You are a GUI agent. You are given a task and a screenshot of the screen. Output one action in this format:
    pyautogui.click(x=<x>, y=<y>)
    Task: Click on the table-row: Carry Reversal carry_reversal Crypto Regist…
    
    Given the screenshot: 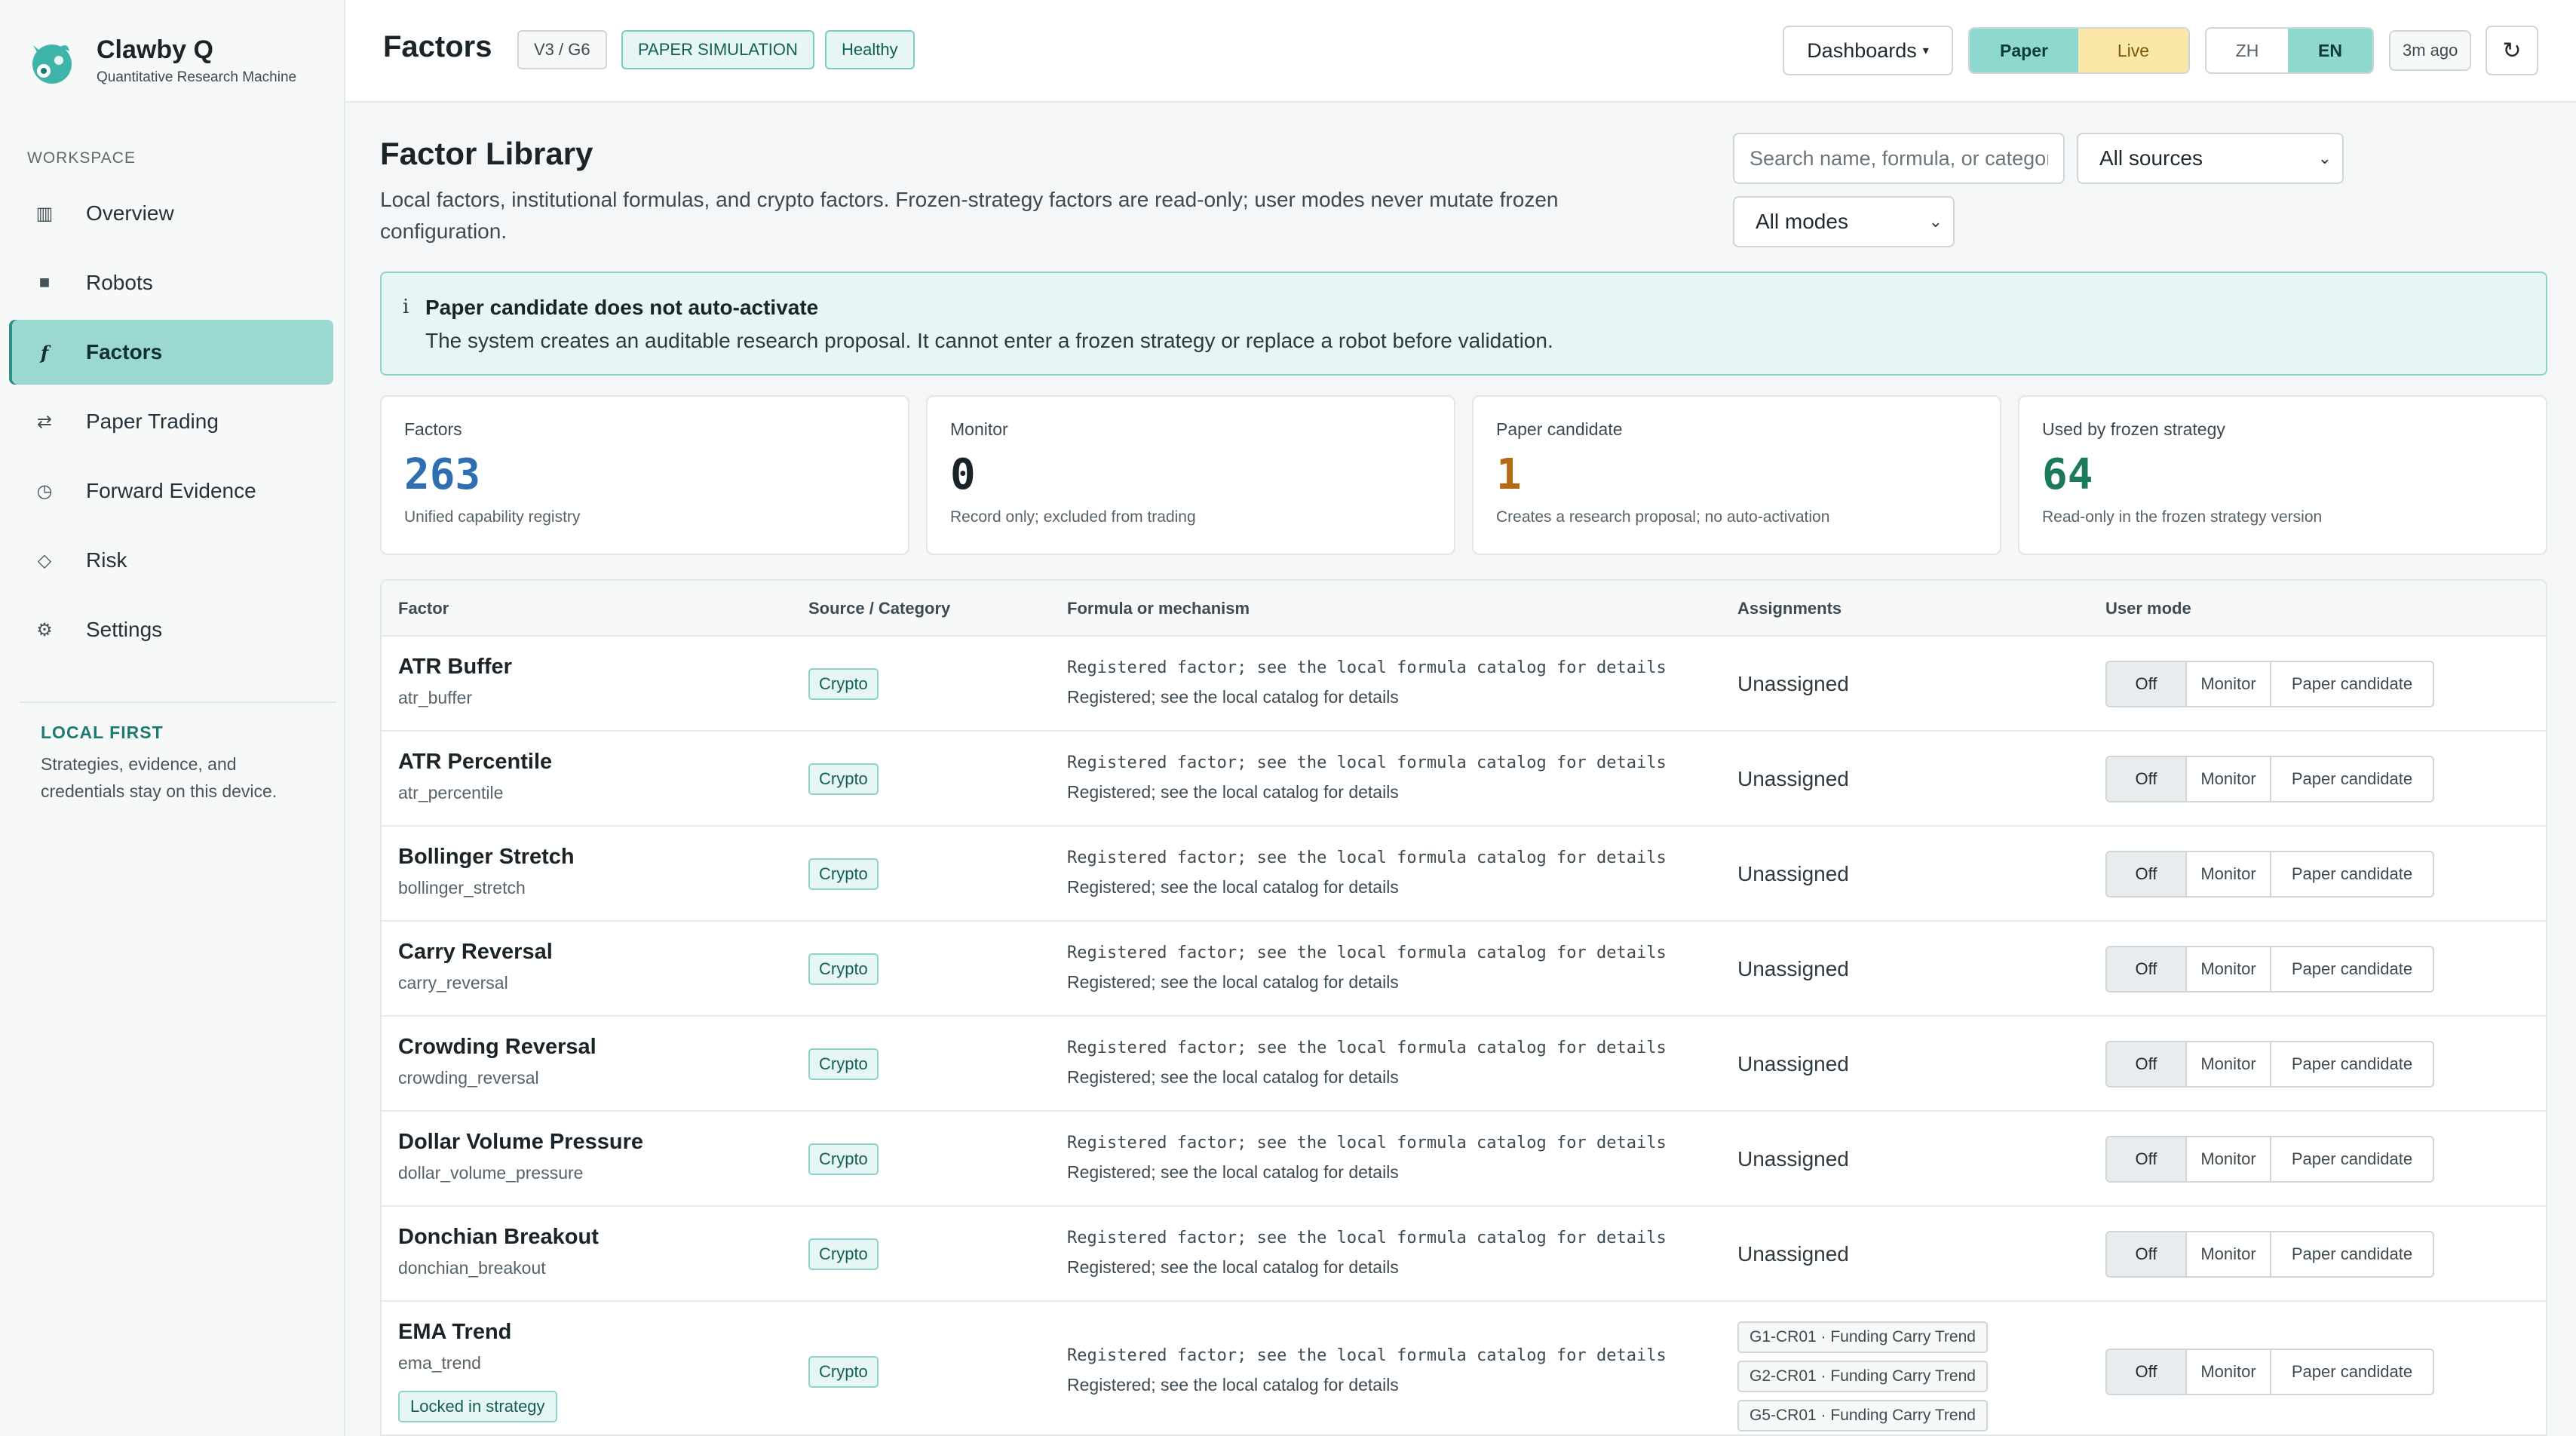 What is the action you would take?
    pyautogui.click(x=1464, y=969)
    